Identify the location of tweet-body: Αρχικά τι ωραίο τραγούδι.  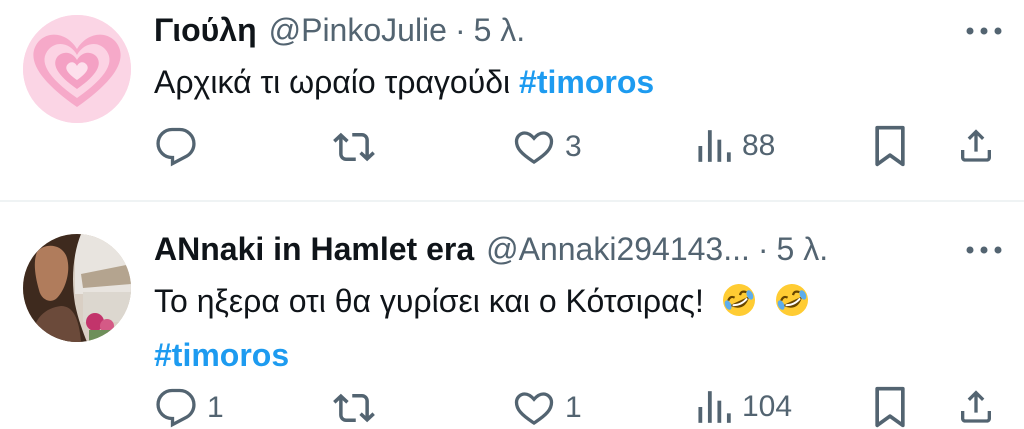
(332, 82).